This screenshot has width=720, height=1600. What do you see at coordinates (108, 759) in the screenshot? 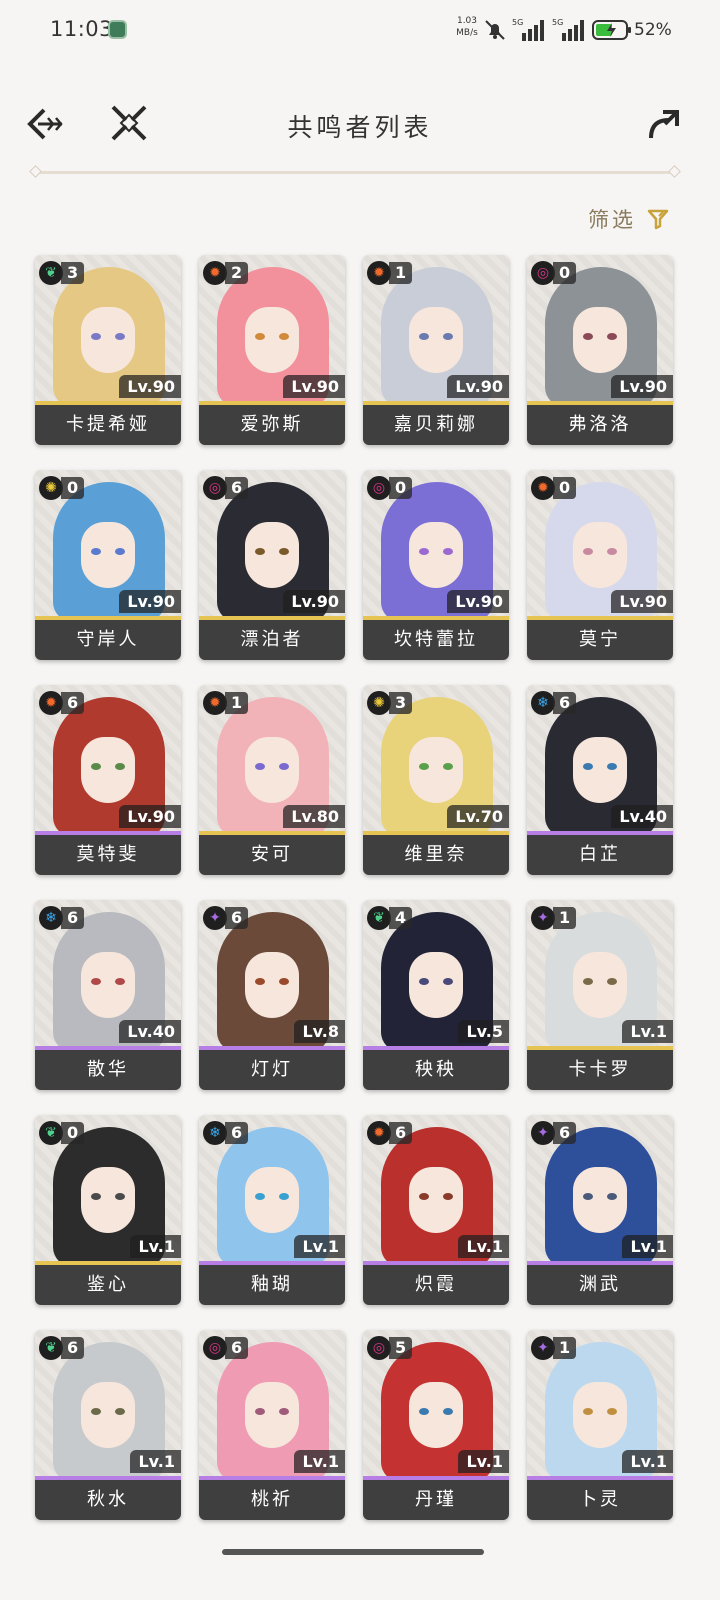
I see `resonator-portrait: ✹ 6 Lv.90` at bounding box center [108, 759].